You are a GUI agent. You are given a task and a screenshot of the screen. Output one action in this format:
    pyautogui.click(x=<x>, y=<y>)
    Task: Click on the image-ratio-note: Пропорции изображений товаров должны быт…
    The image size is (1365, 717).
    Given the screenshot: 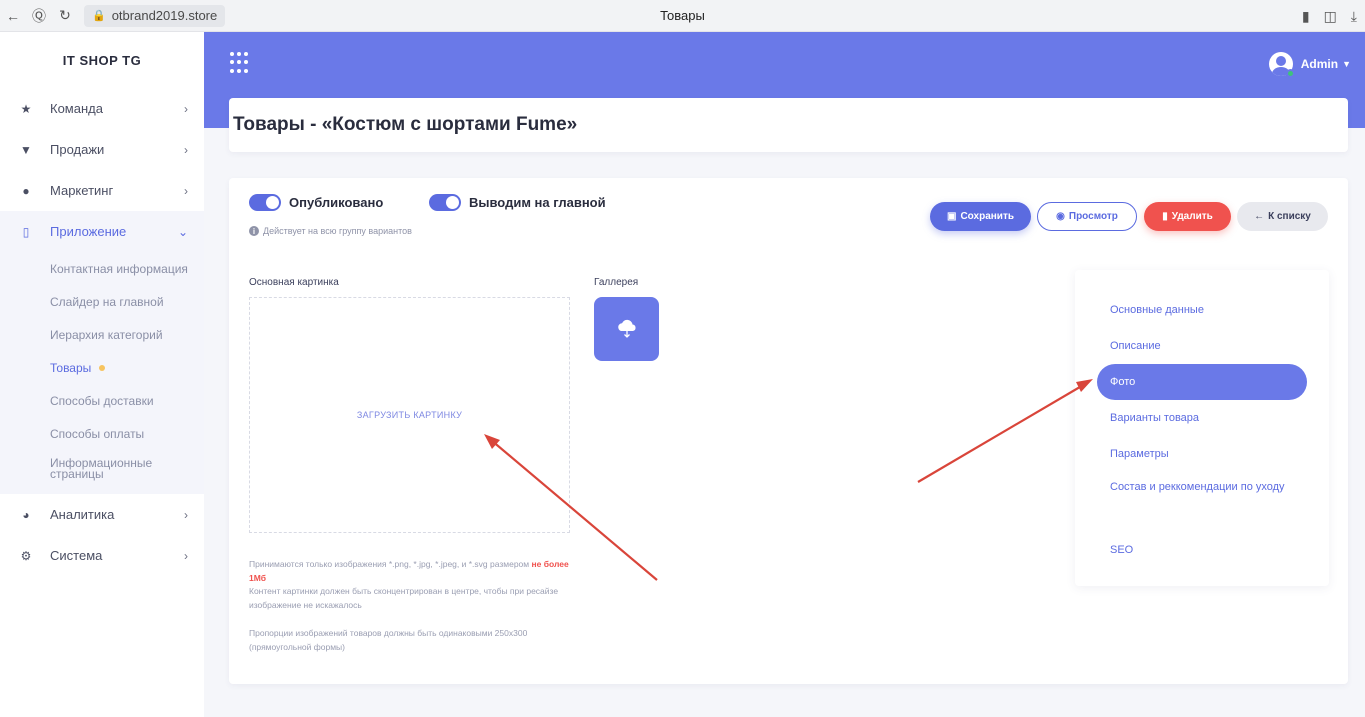 What is the action you would take?
    pyautogui.click(x=388, y=640)
    